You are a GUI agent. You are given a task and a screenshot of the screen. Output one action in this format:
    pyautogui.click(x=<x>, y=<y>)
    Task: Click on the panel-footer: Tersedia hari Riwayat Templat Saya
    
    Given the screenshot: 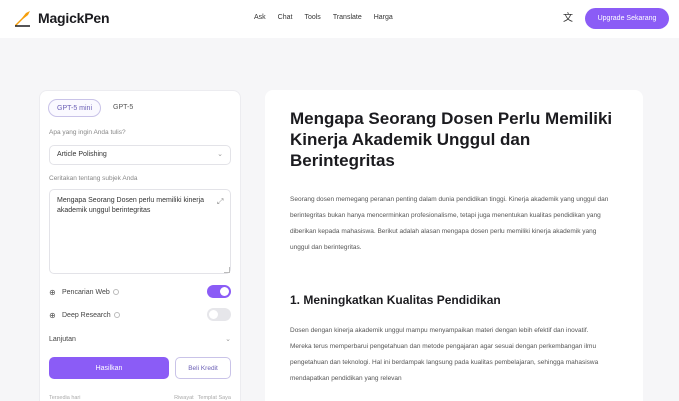 What is the action you would take?
    pyautogui.click(x=140, y=398)
    